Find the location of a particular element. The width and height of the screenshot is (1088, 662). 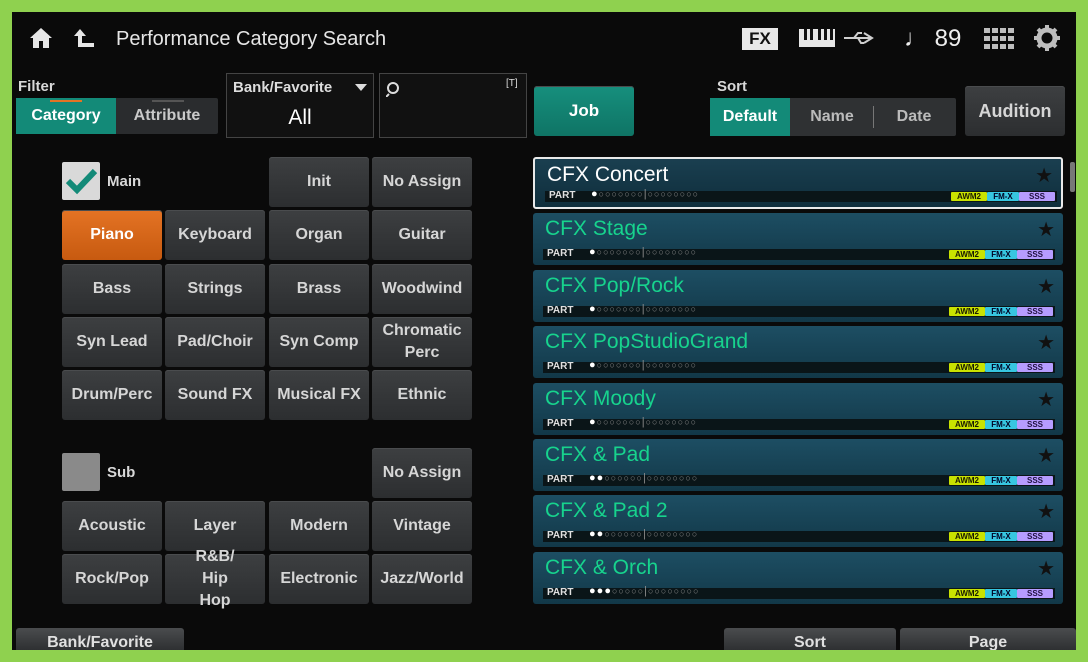

main-checkbox is located at coordinates (81, 181).